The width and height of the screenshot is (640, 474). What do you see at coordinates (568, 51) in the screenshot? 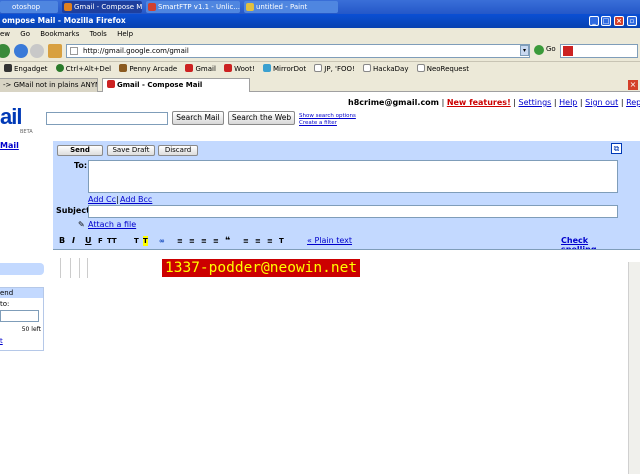
I see `search-engine-icon` at bounding box center [568, 51].